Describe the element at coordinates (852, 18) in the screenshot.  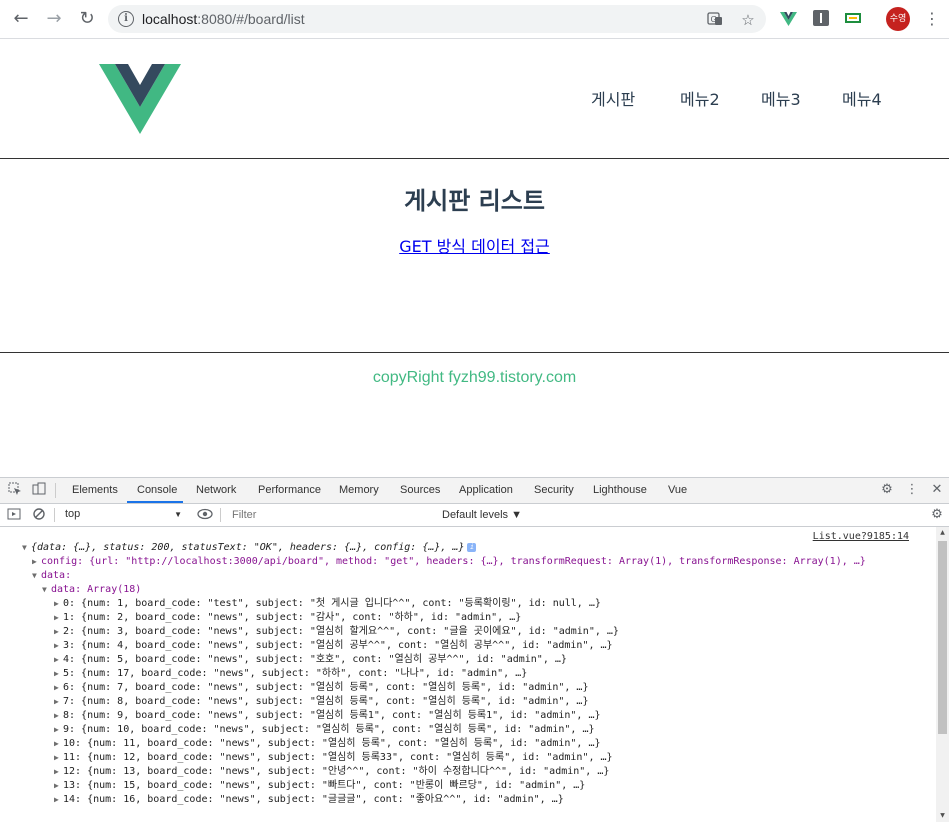
I see `extension-crop-icon` at that location.